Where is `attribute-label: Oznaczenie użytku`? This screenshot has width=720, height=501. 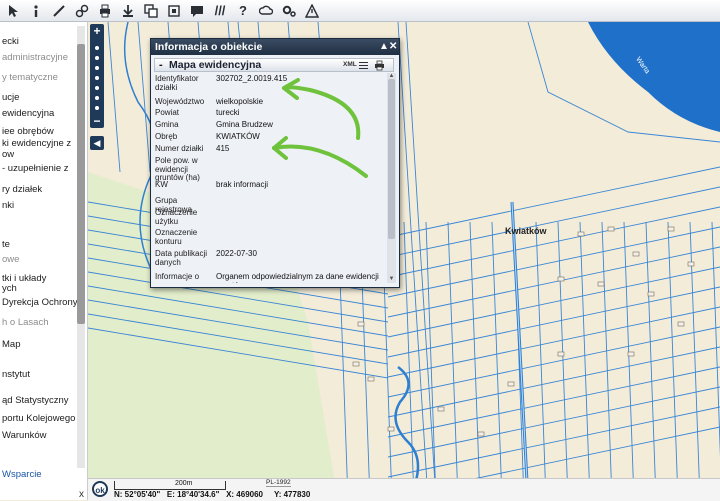 attribute-label: Oznaczenie użytku is located at coordinates (176, 217).